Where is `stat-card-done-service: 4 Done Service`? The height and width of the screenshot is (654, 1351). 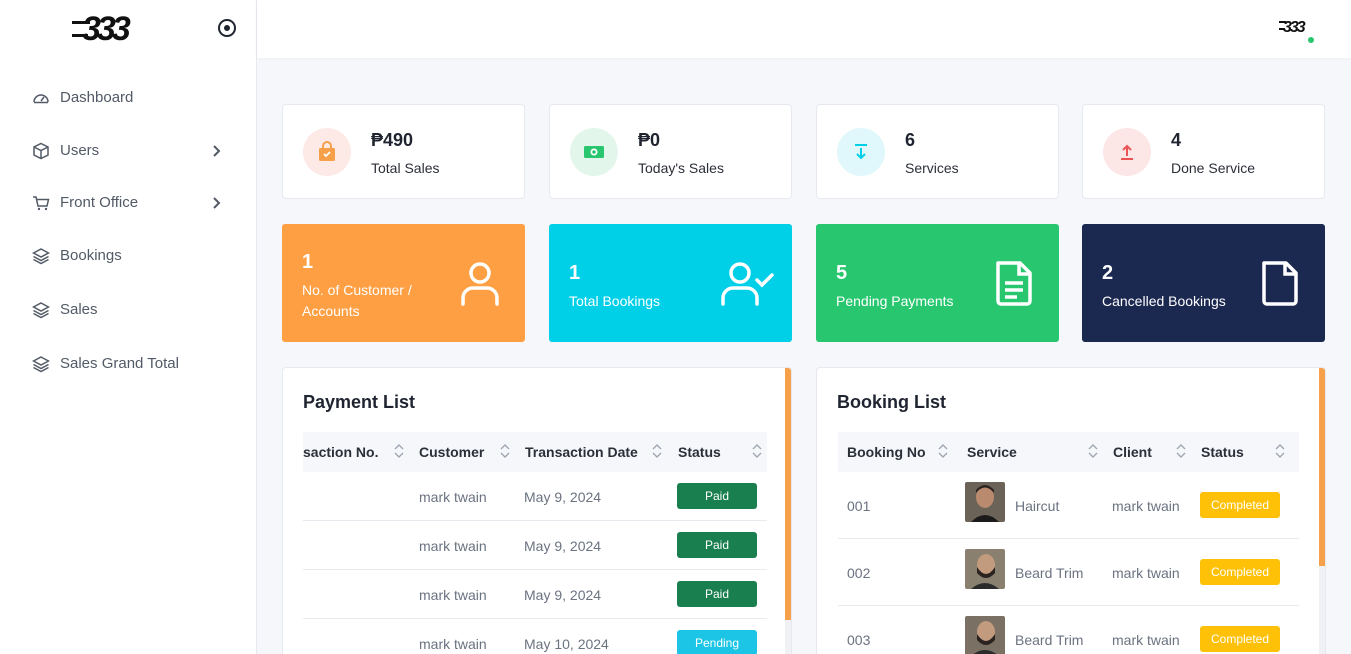 stat-card-done-service: 4 Done Service is located at coordinates (1203, 151).